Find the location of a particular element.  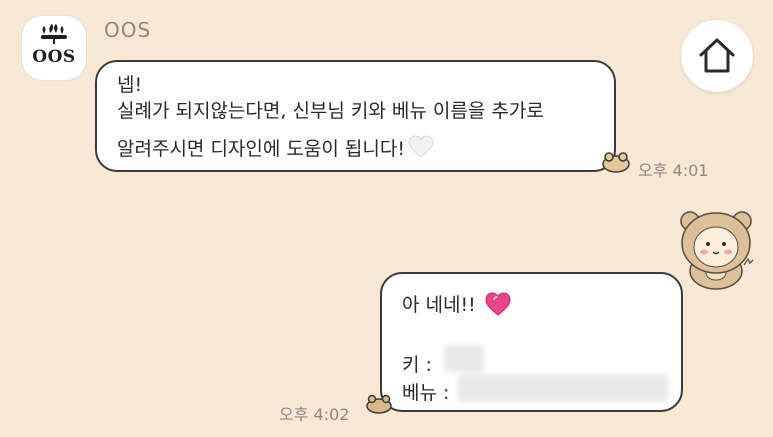

incoming-message-line-1: 넵! is located at coordinates (130, 85).